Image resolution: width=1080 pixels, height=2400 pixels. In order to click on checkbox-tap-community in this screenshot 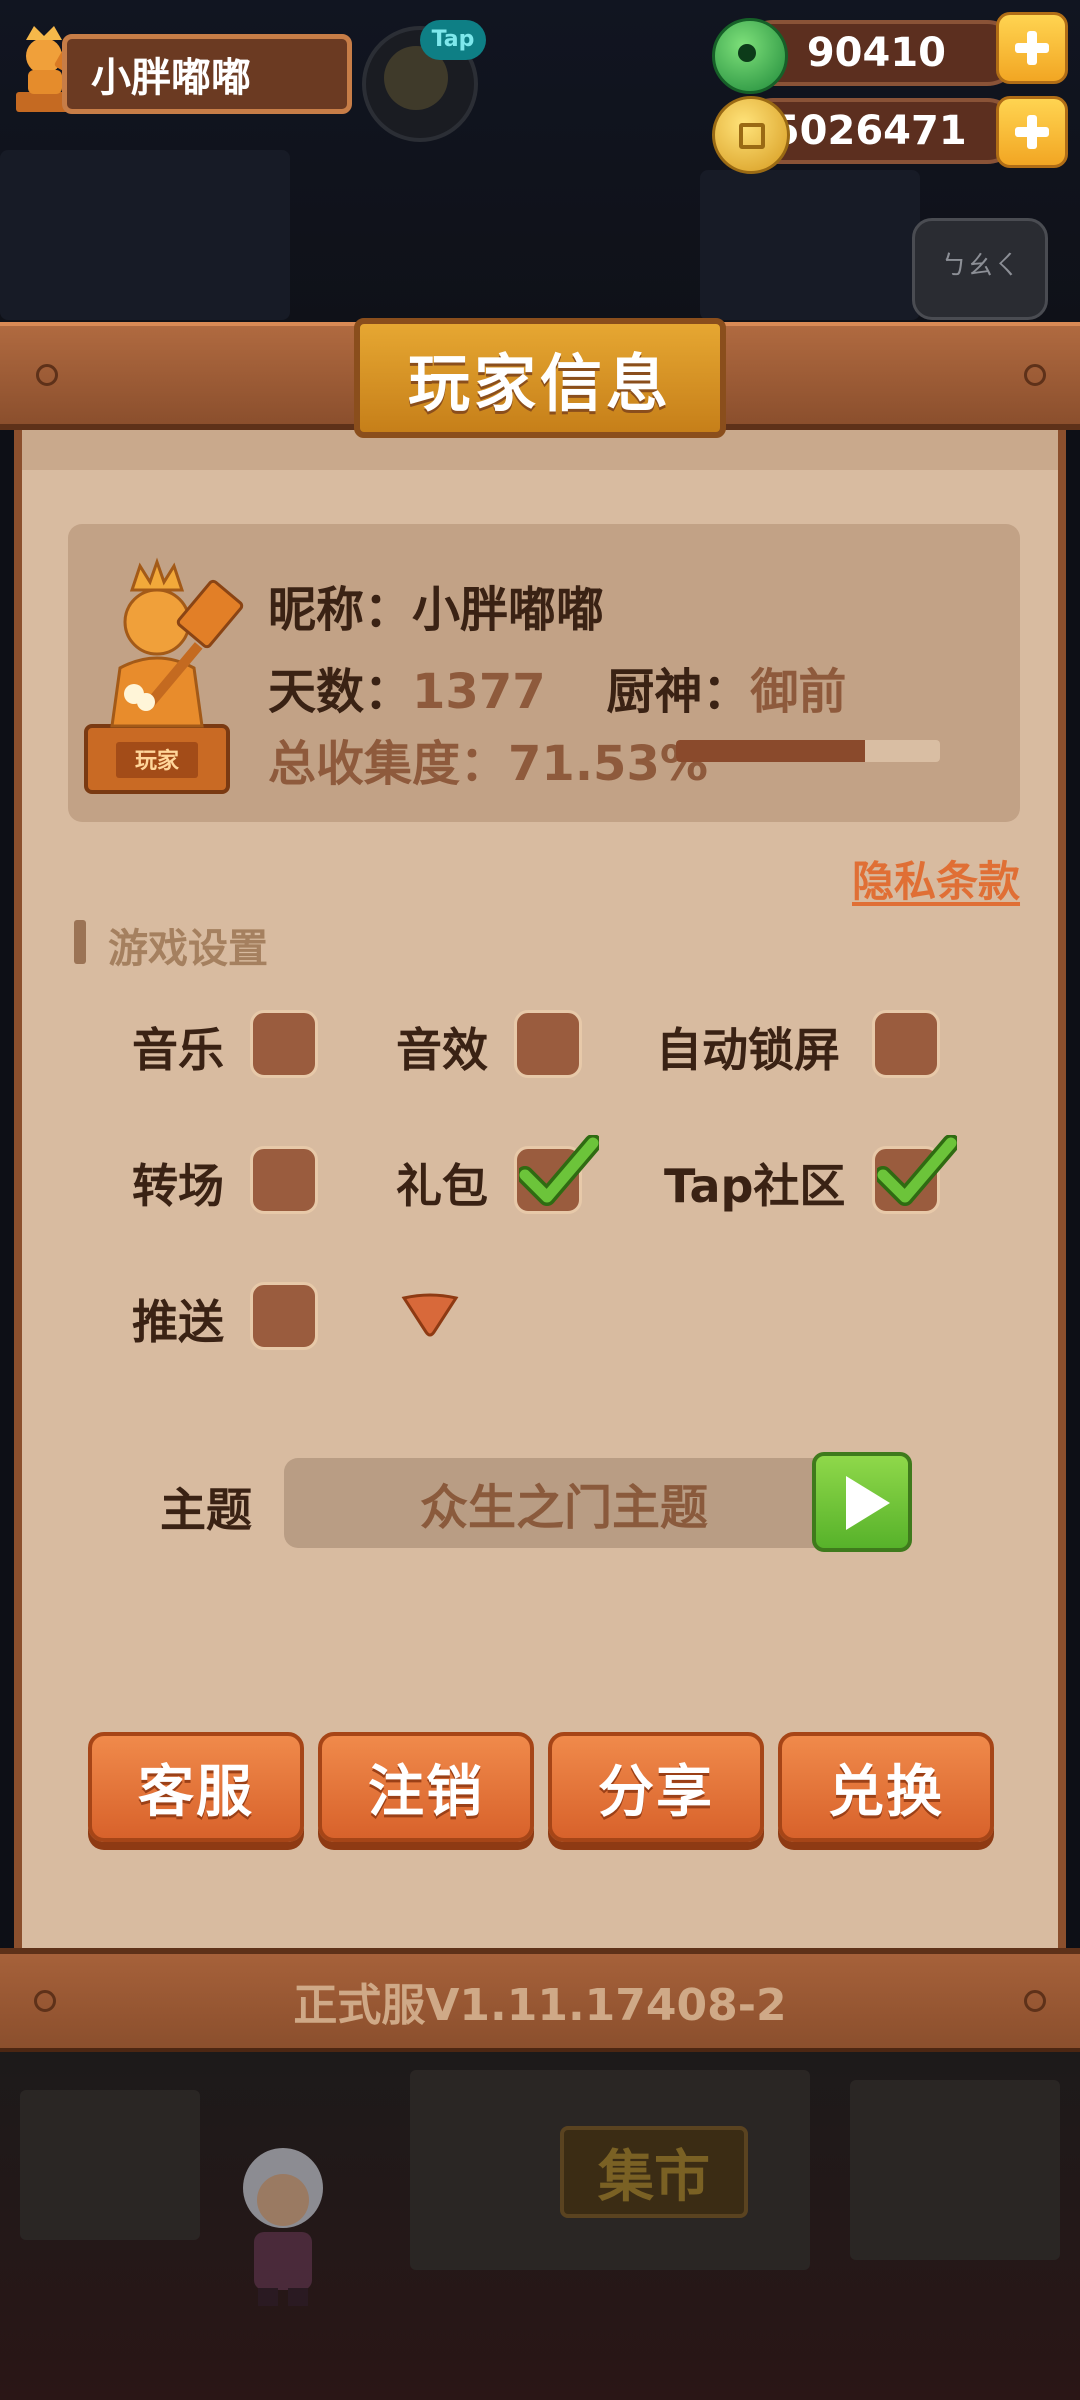, I will do `click(914, 1174)`.